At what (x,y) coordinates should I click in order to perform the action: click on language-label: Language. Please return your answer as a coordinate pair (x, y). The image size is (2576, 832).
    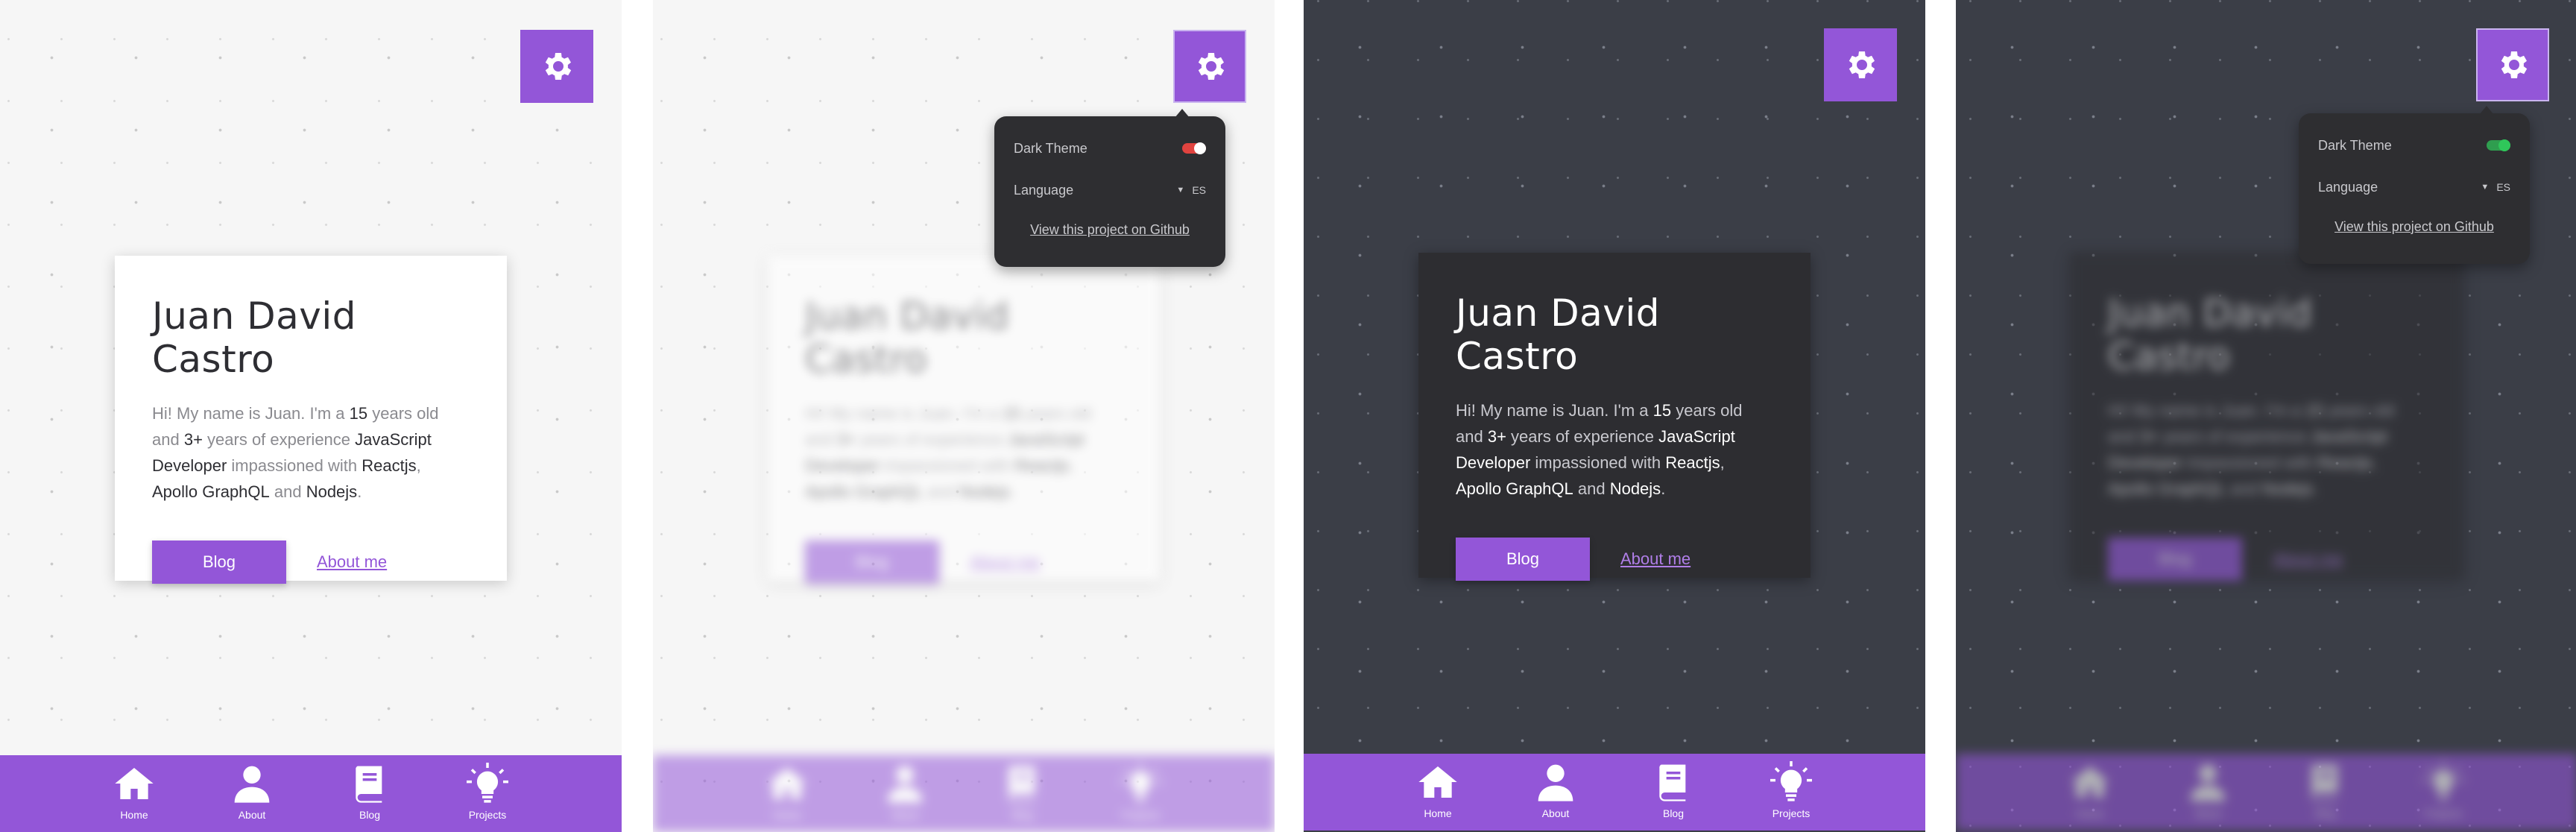
    Looking at the image, I should click on (1044, 190).